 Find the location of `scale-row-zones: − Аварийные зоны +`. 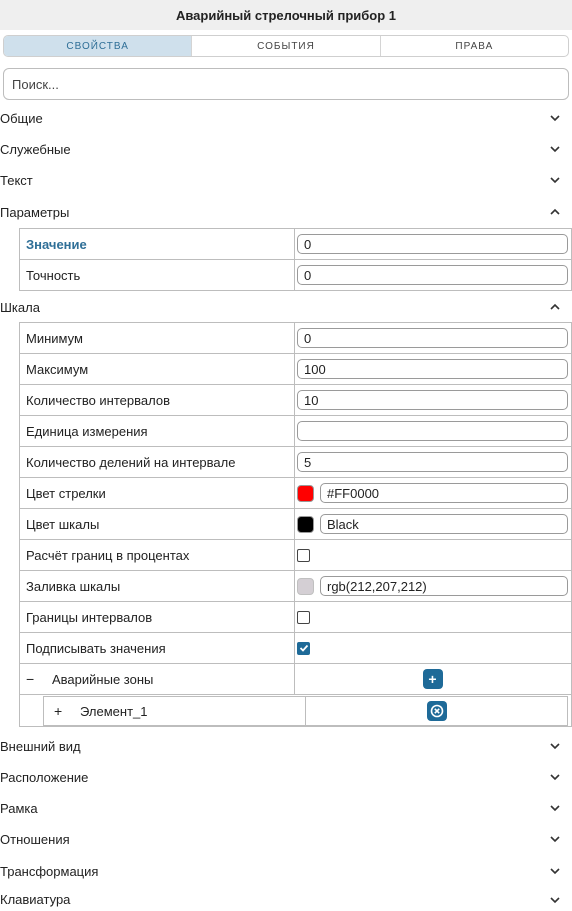

scale-row-zones: − Аварийные зоны + is located at coordinates (295, 679).